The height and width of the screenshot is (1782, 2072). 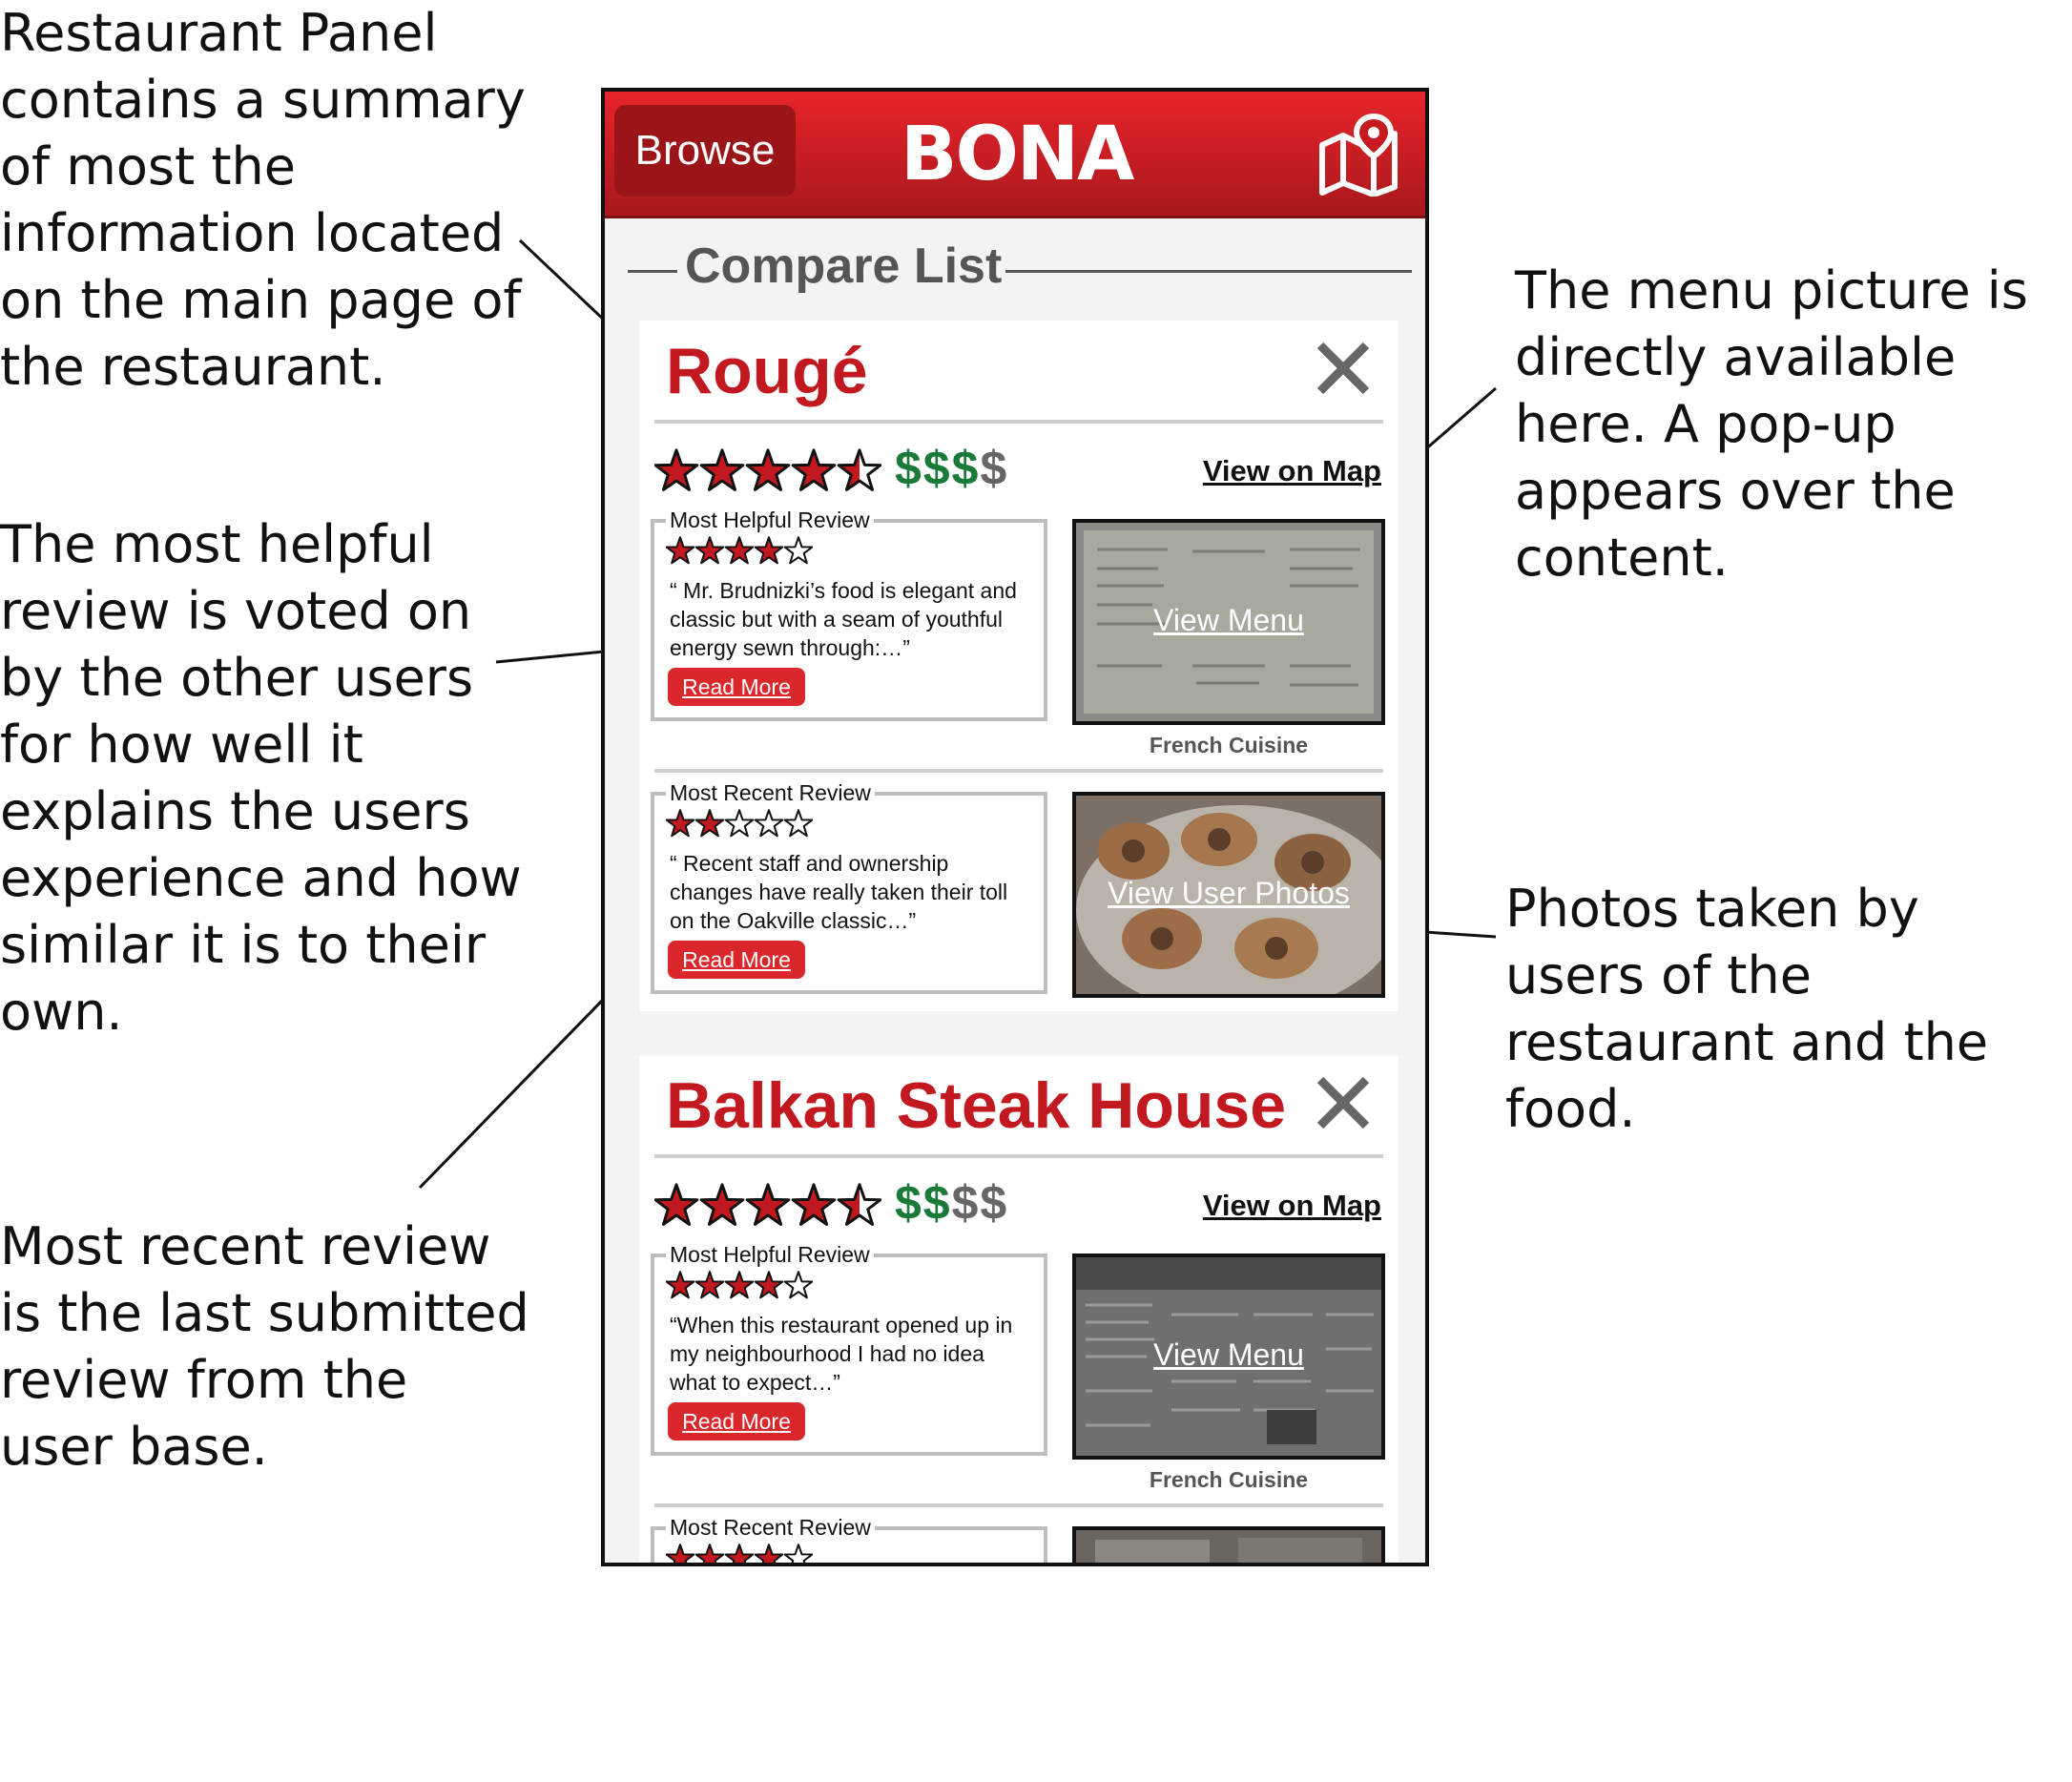 What do you see at coordinates (844, 266) in the screenshot?
I see `section-title: Compare List` at bounding box center [844, 266].